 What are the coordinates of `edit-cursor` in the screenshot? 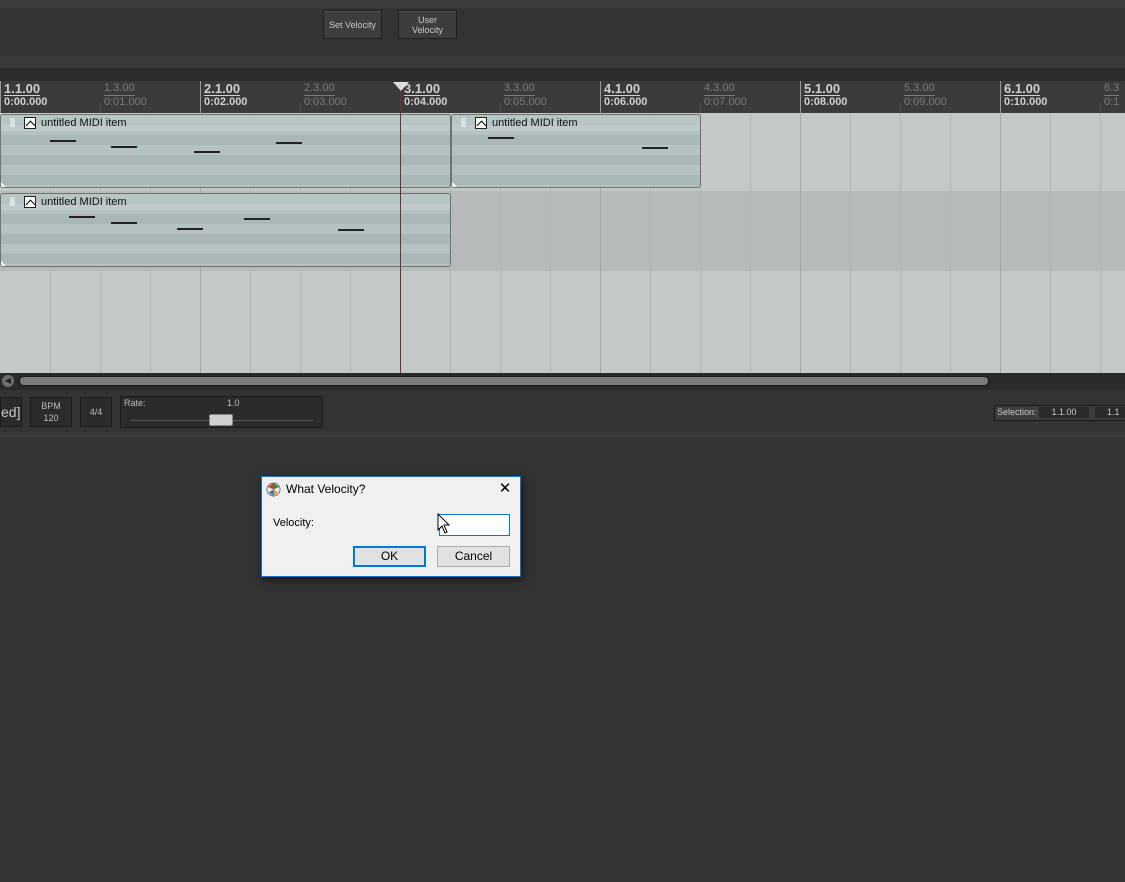 It's located at (400, 227).